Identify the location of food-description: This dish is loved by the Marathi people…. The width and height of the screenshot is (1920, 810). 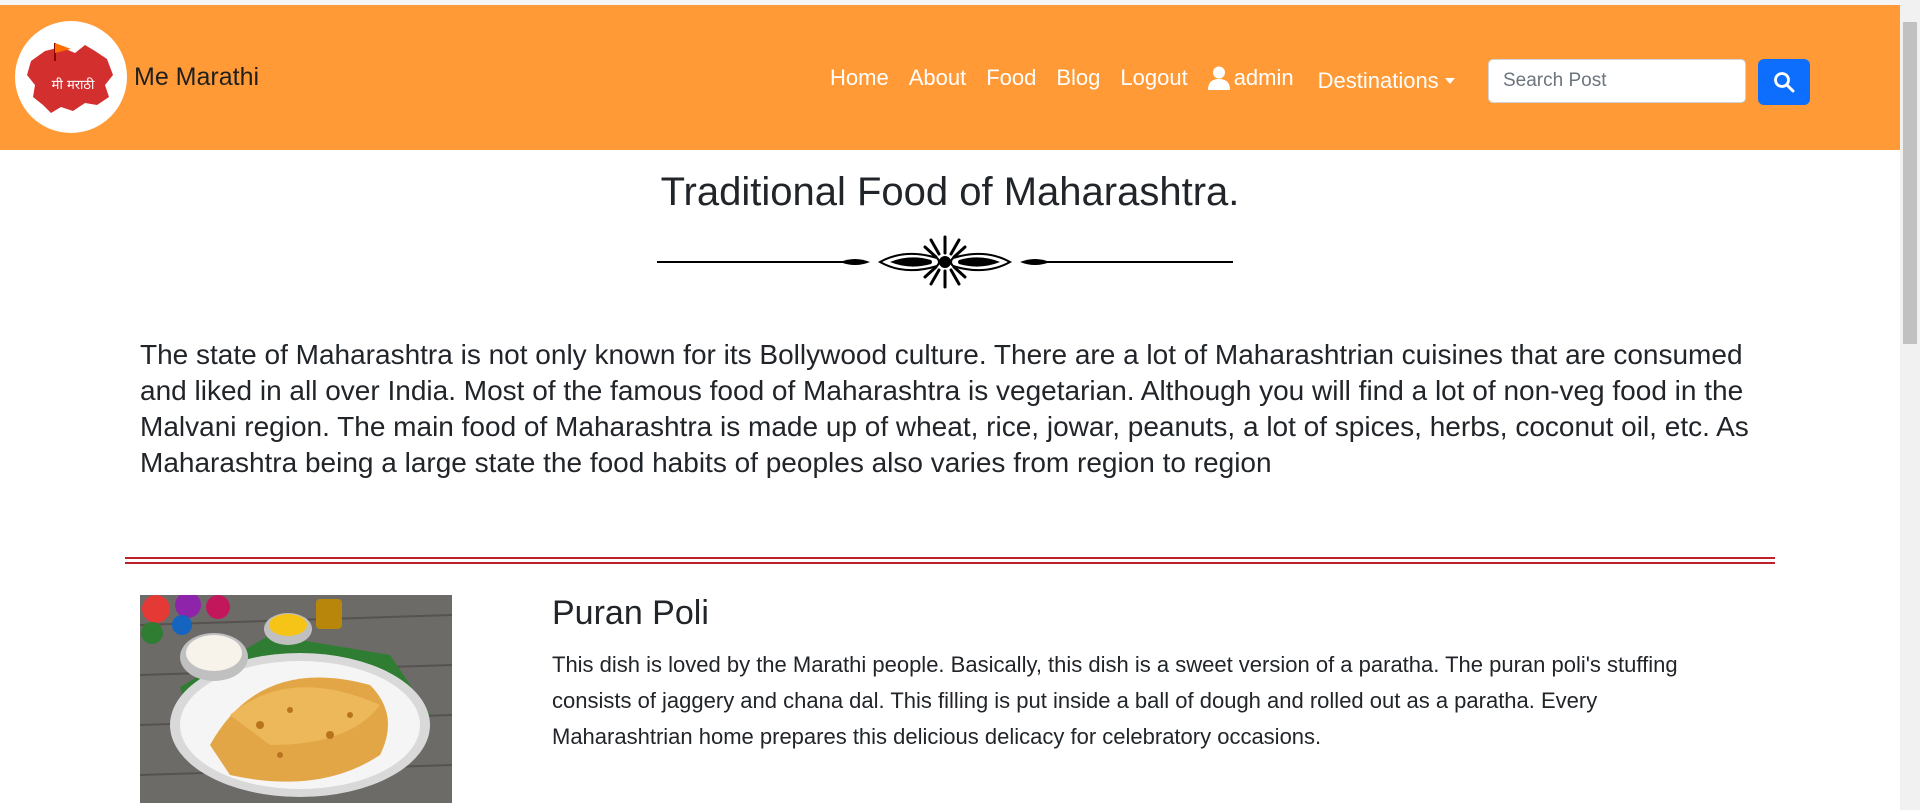
(1115, 700).